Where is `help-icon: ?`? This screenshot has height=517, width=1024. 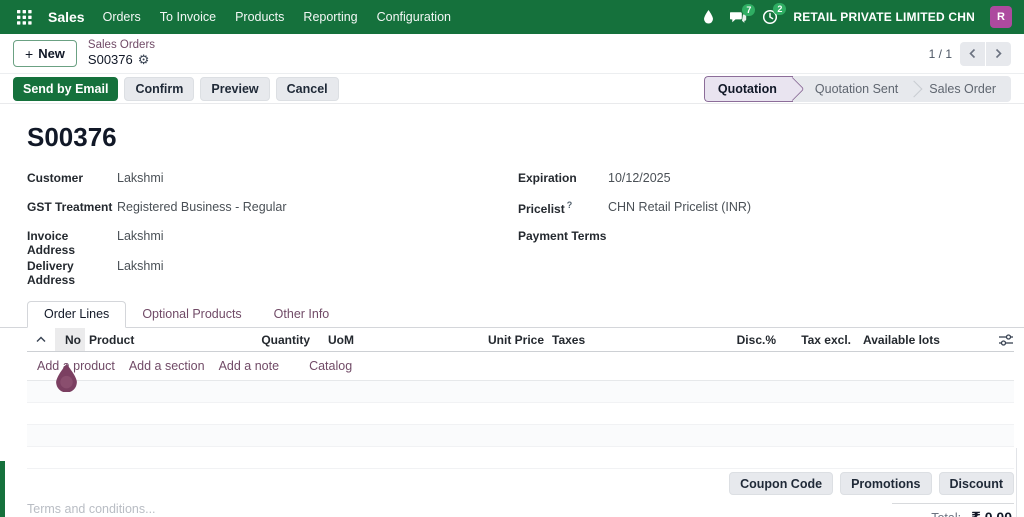
help-icon: ? is located at coordinates (570, 205).